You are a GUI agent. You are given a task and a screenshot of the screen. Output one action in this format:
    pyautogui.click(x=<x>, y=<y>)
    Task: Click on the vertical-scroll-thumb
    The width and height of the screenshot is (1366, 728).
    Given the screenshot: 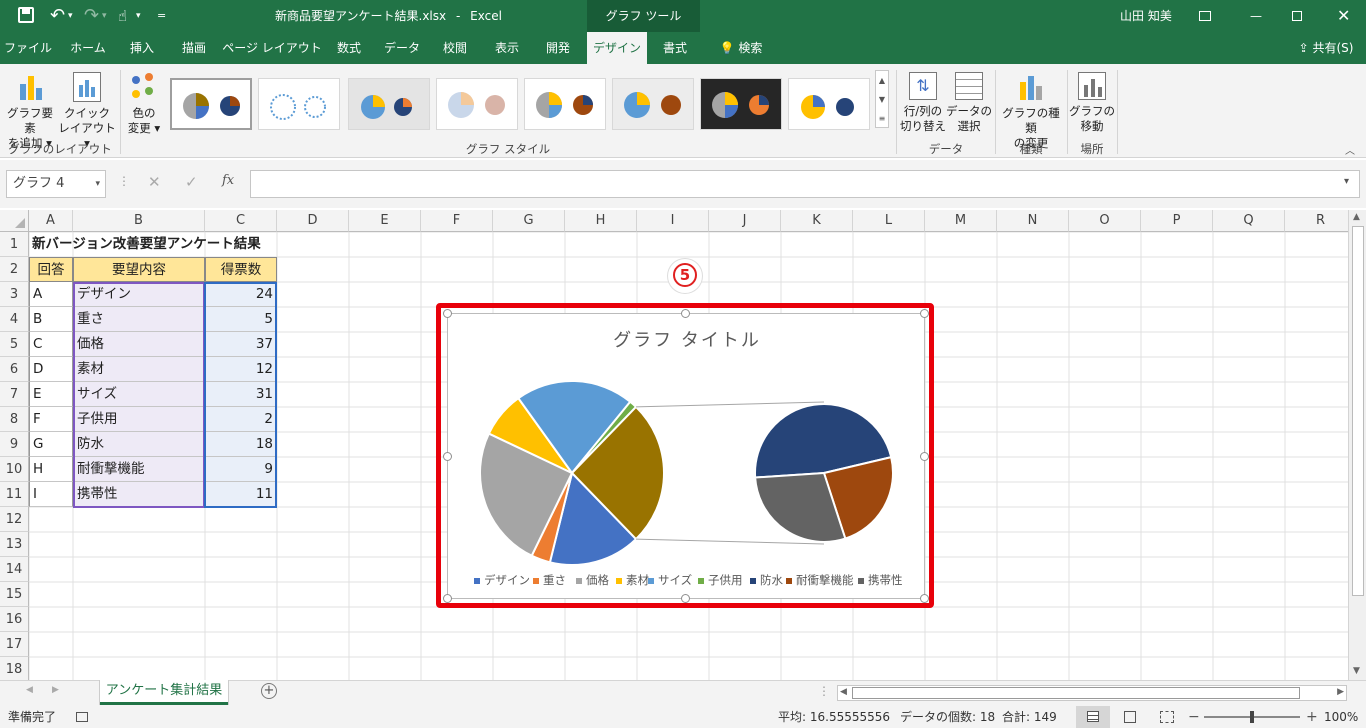 What is the action you would take?
    pyautogui.click(x=1358, y=411)
    